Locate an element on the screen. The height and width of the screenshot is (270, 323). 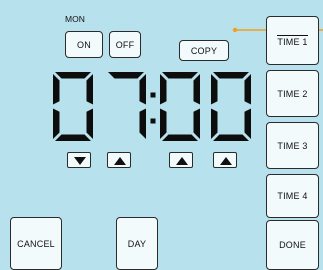
digit-1-segment-e is located at coordinates (56, 123).